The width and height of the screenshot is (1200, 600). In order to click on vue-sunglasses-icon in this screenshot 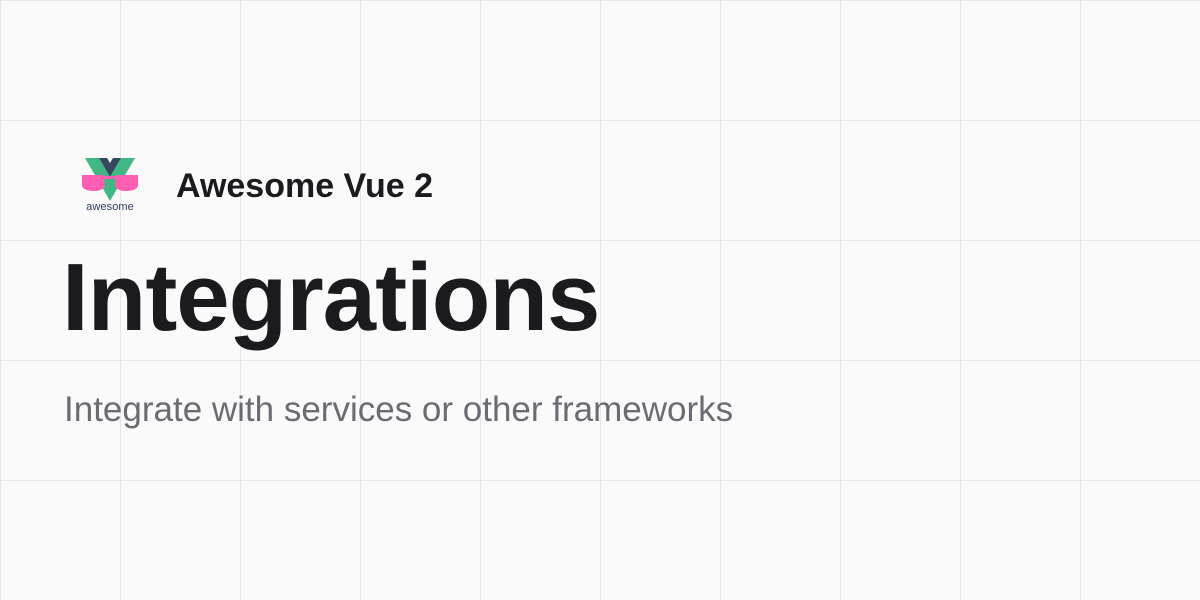, I will do `click(110, 179)`.